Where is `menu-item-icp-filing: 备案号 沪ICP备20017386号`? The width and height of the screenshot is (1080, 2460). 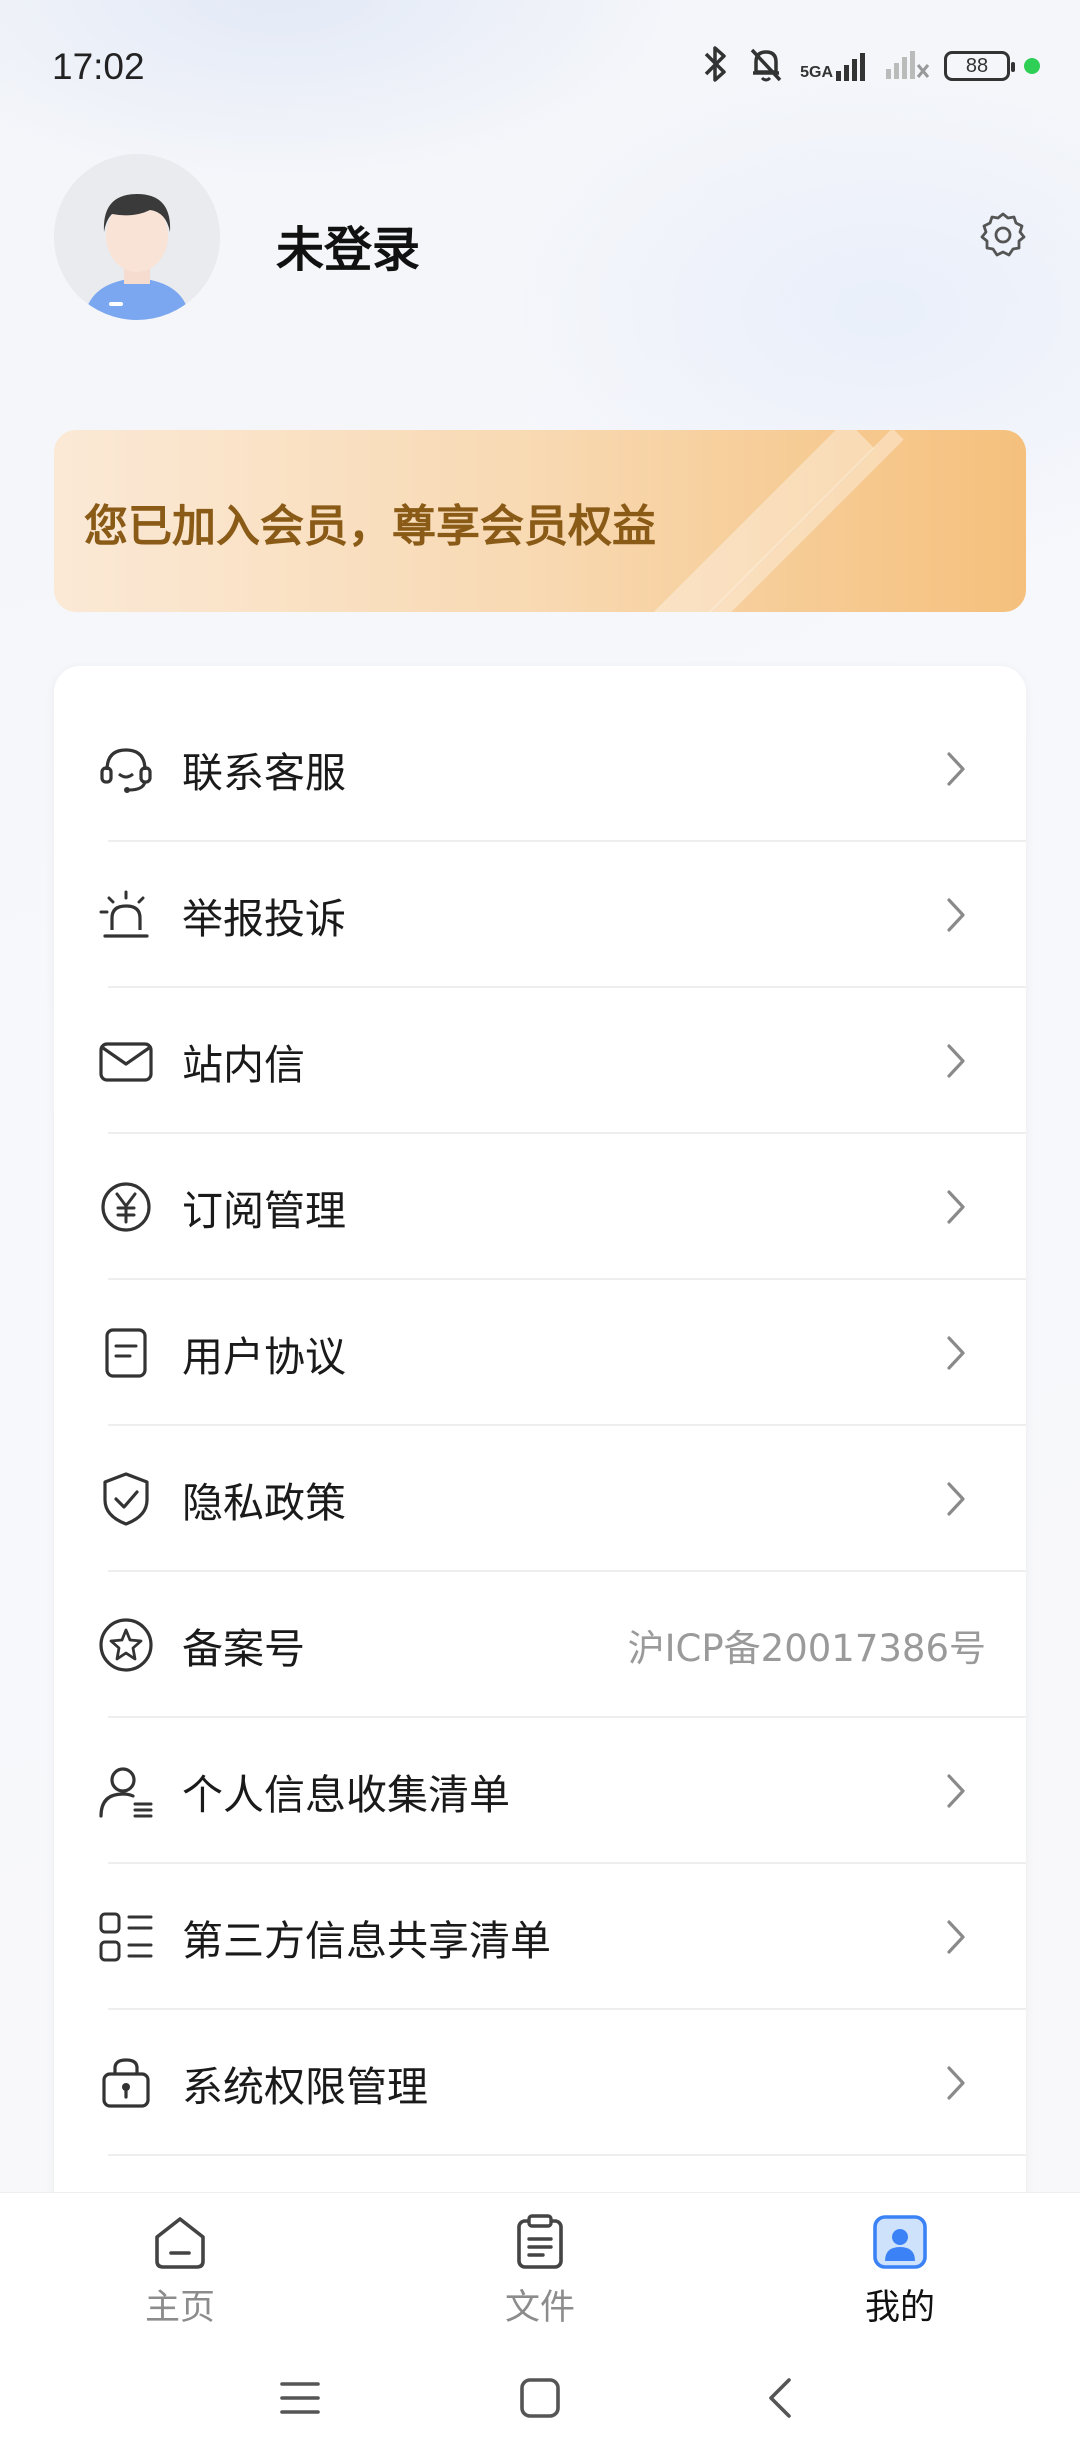
menu-item-icp-filing: 备案号 沪ICP备20017386号 is located at coordinates (540, 1645).